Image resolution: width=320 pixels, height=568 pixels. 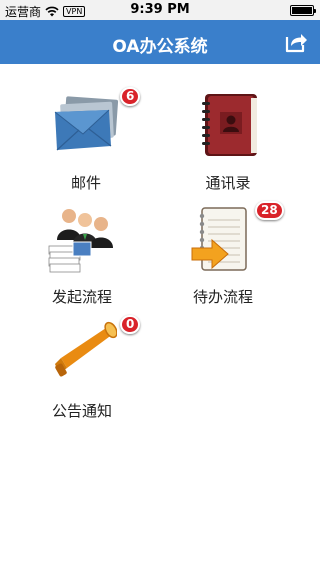 I want to click on nav-bar: OA办公系统, so click(x=160, y=42).